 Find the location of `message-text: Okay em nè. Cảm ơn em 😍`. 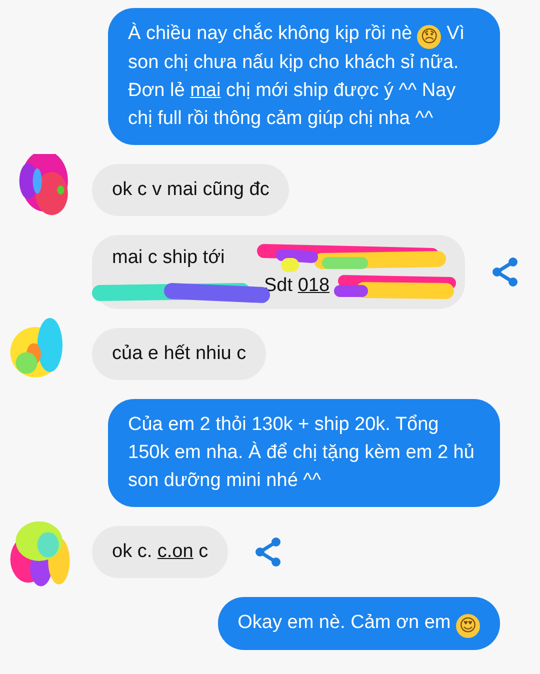

message-text: Okay em nè. Cảm ơn em 😍 is located at coordinates (359, 623).